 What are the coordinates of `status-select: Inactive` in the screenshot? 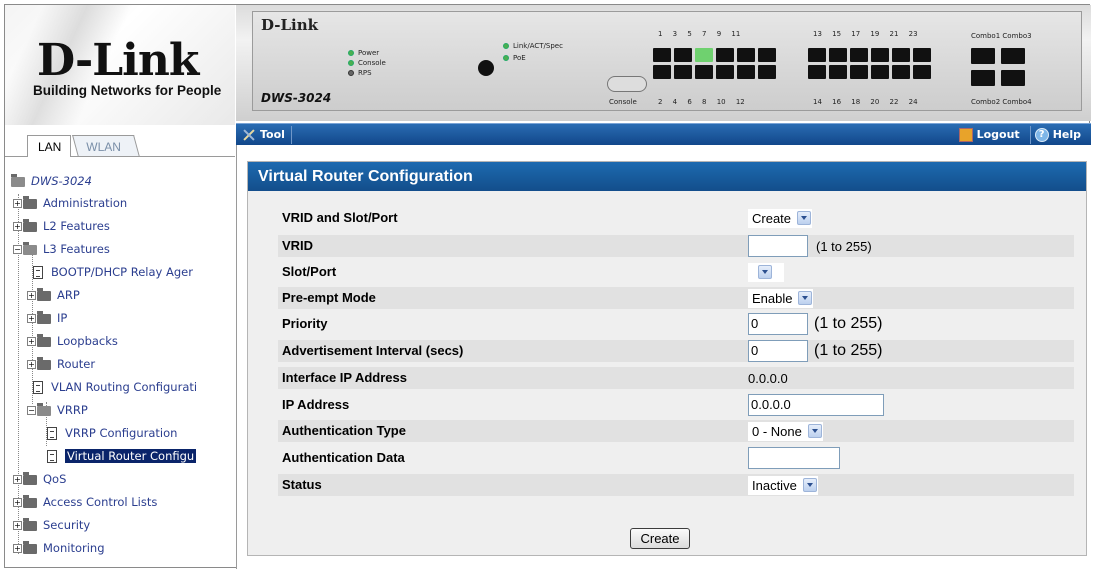 It's located at (783, 485).